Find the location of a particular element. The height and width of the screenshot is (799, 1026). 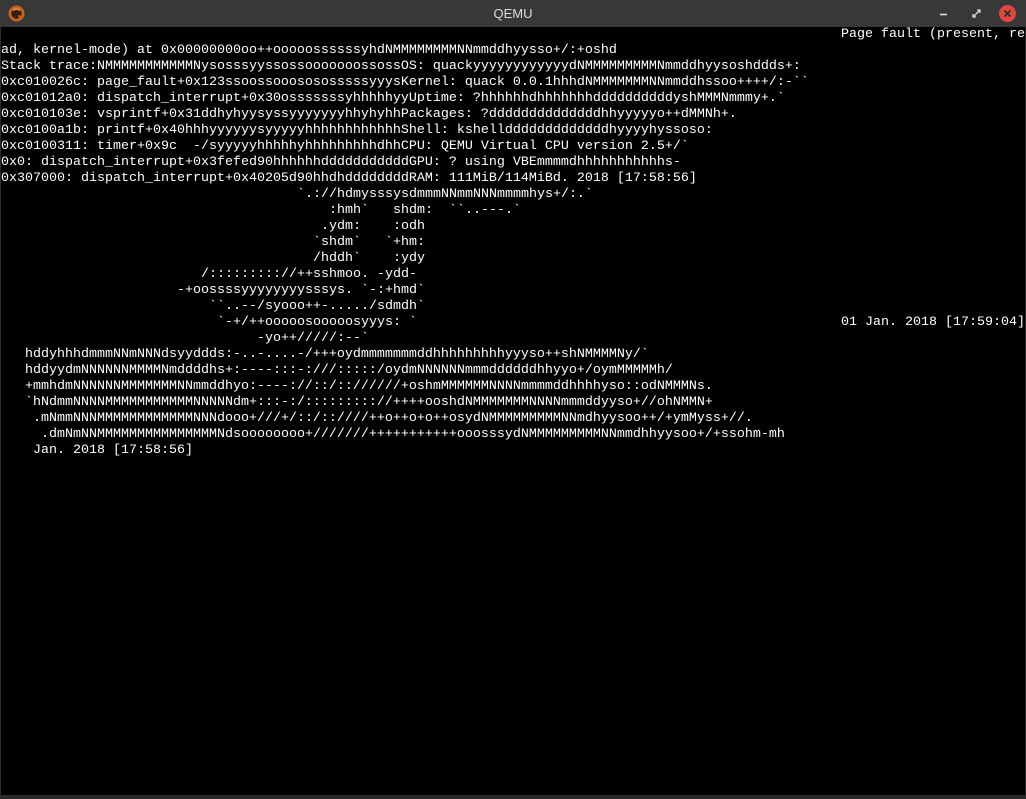

close-icon is located at coordinates (1007, 13).